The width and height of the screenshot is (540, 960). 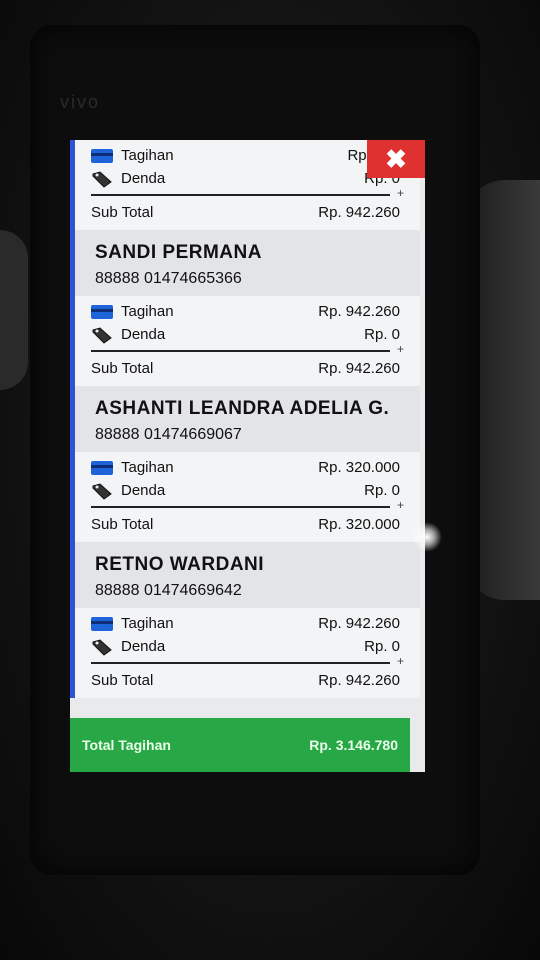 I want to click on finger-left, so click(x=14, y=310).